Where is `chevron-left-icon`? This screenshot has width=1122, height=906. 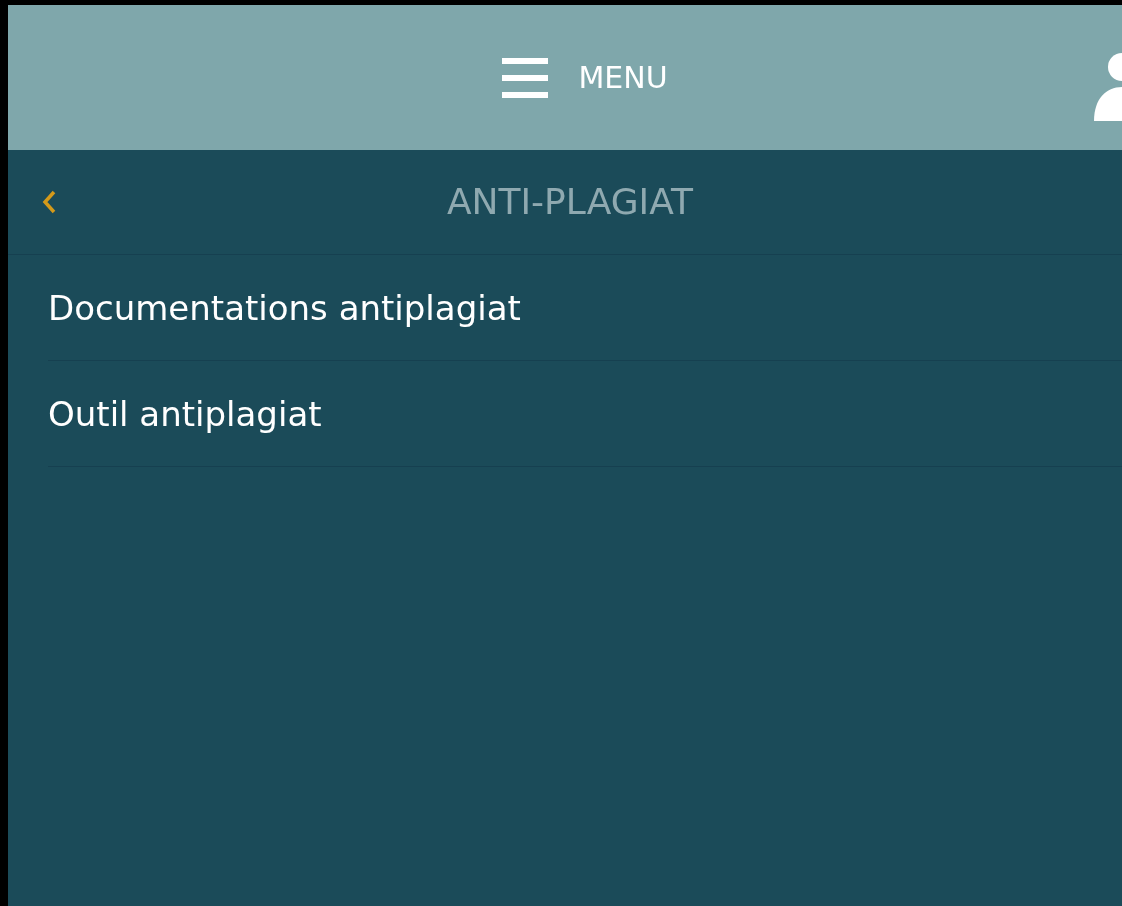
chevron-left-icon is located at coordinates (49, 202).